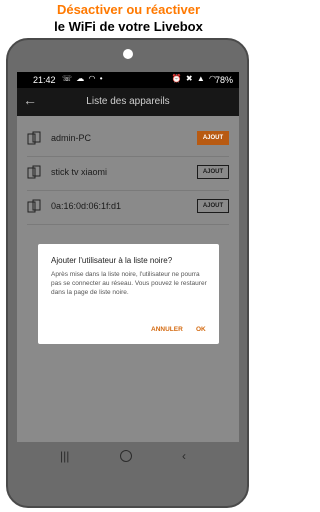 The width and height of the screenshot is (320, 512). I want to click on promo-line-1: Désactiver ou réactiver, so click(128, 9).